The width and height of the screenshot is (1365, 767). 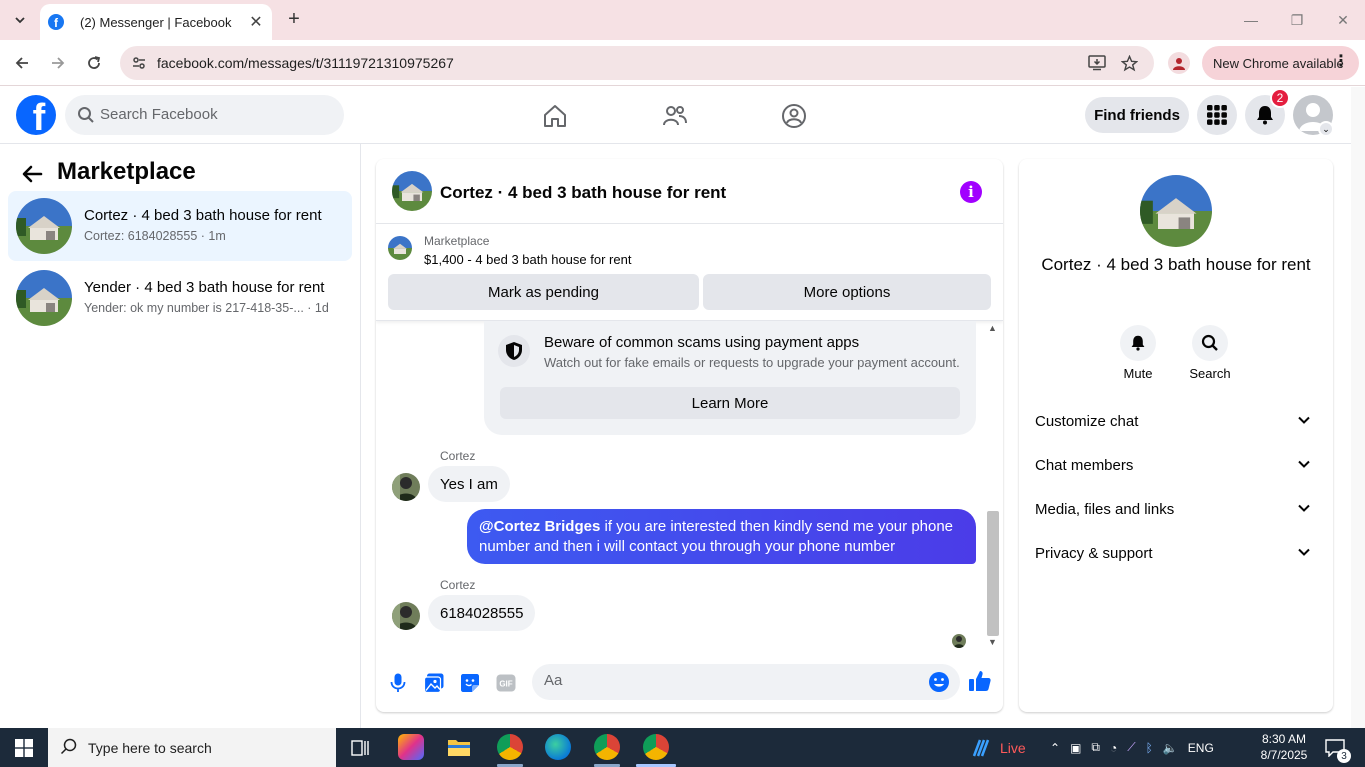 I want to click on mute-action: Mute, so click(x=1138, y=353).